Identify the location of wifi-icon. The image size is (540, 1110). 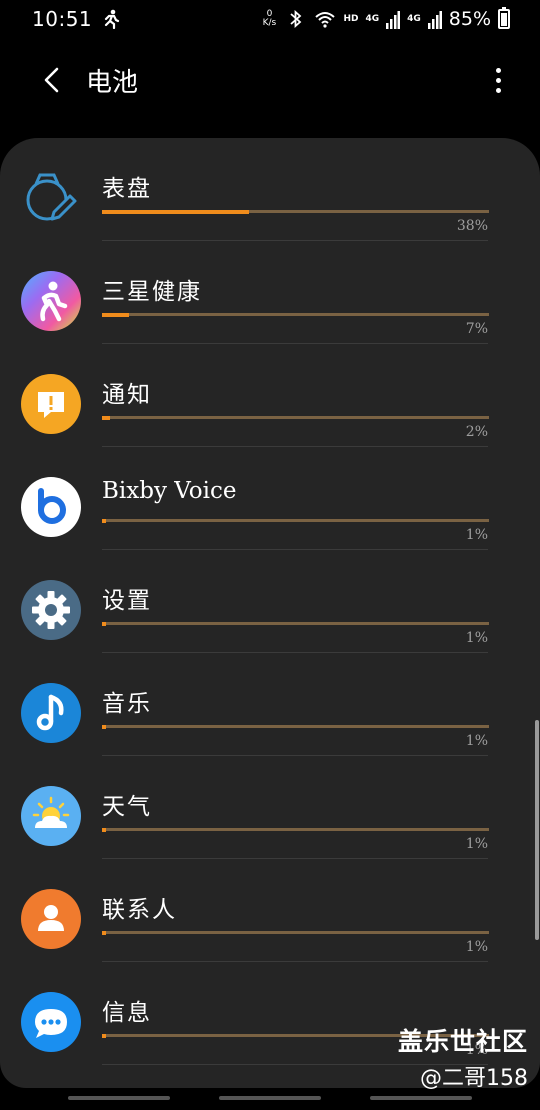
(325, 20).